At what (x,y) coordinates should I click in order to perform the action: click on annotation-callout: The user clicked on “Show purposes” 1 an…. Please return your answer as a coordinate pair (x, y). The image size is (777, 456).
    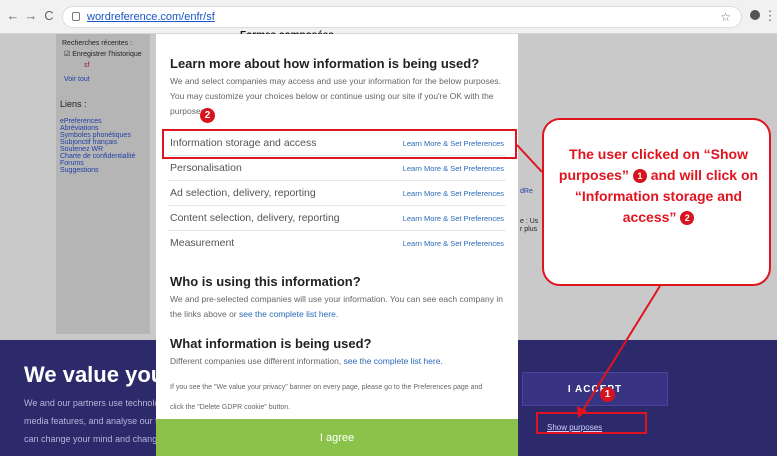
    Looking at the image, I should click on (656, 202).